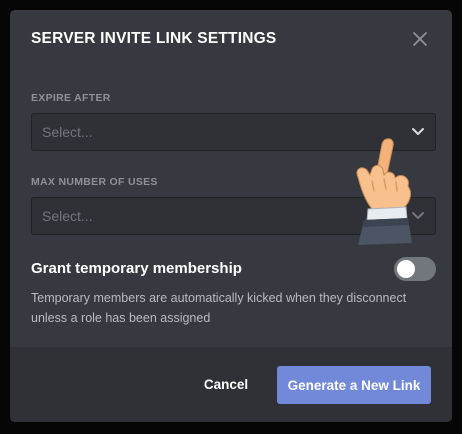 This screenshot has height=434, width=462. I want to click on expire-after-label: EXPIRE AFTER, so click(71, 98).